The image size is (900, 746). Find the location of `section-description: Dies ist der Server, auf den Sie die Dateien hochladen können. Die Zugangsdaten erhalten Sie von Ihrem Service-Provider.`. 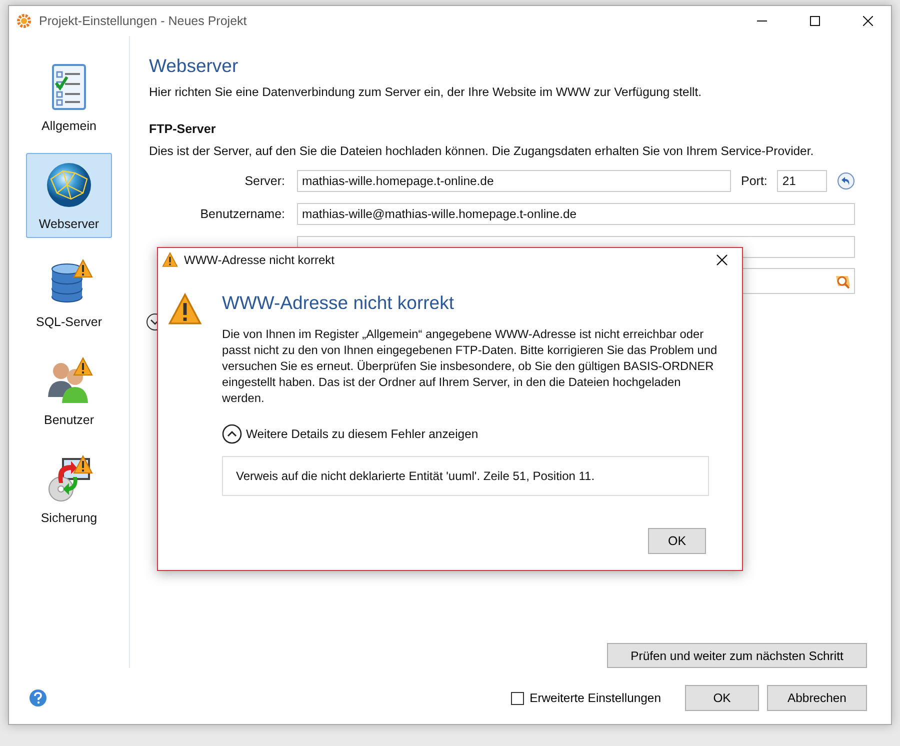

section-description: Dies ist der Server, auf den Sie die Dateien hochladen können. Die Zugangsdaten erhalten Sie von Ihrem Service-Provider. is located at coordinates (482, 151).